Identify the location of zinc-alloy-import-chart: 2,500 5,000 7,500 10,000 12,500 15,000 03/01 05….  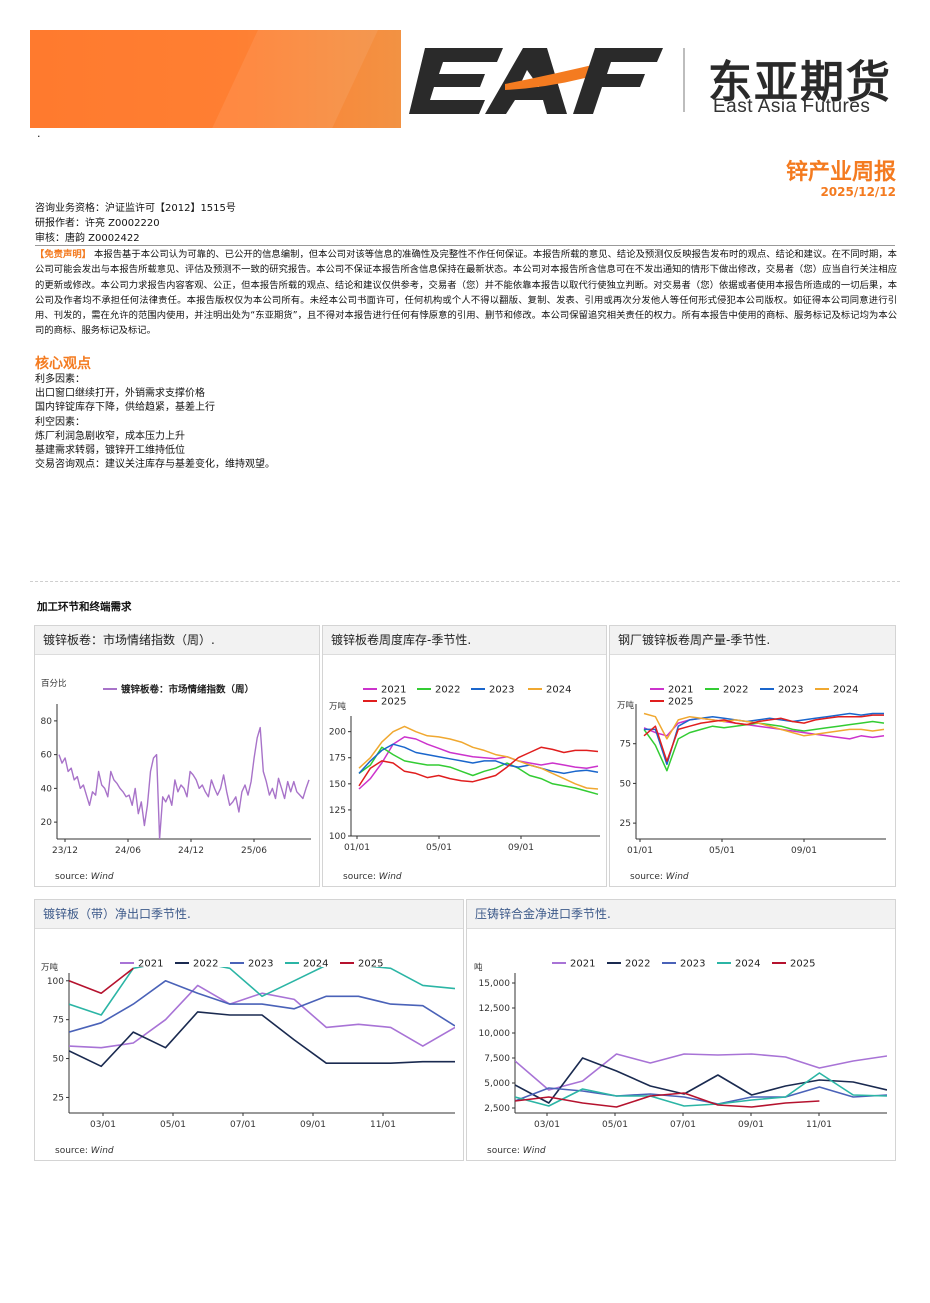
(680, 1044).